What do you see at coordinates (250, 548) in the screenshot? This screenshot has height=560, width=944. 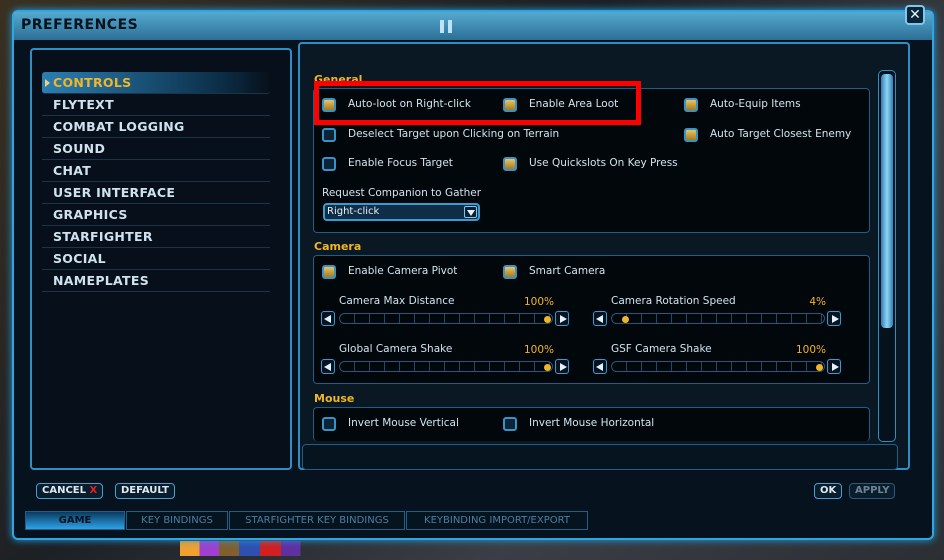 I see `ability-bar-icons` at bounding box center [250, 548].